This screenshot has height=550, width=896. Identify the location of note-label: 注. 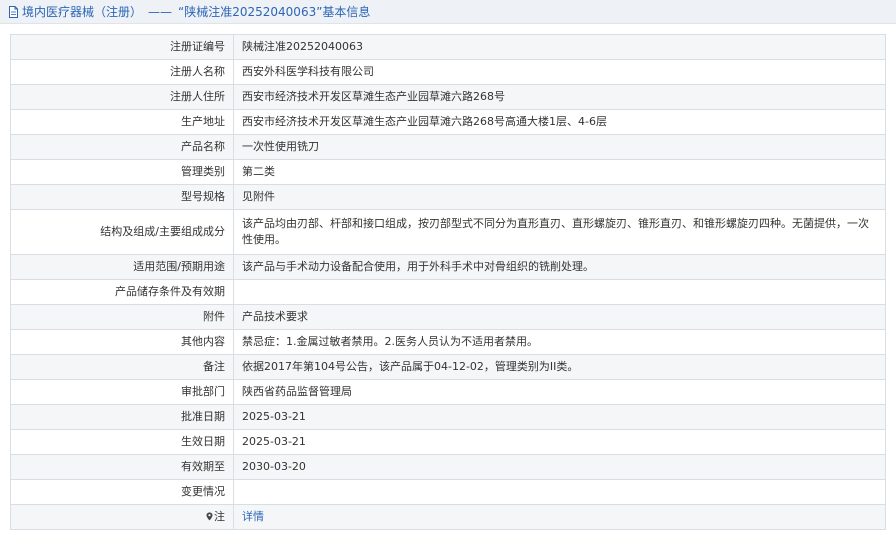
(219, 516).